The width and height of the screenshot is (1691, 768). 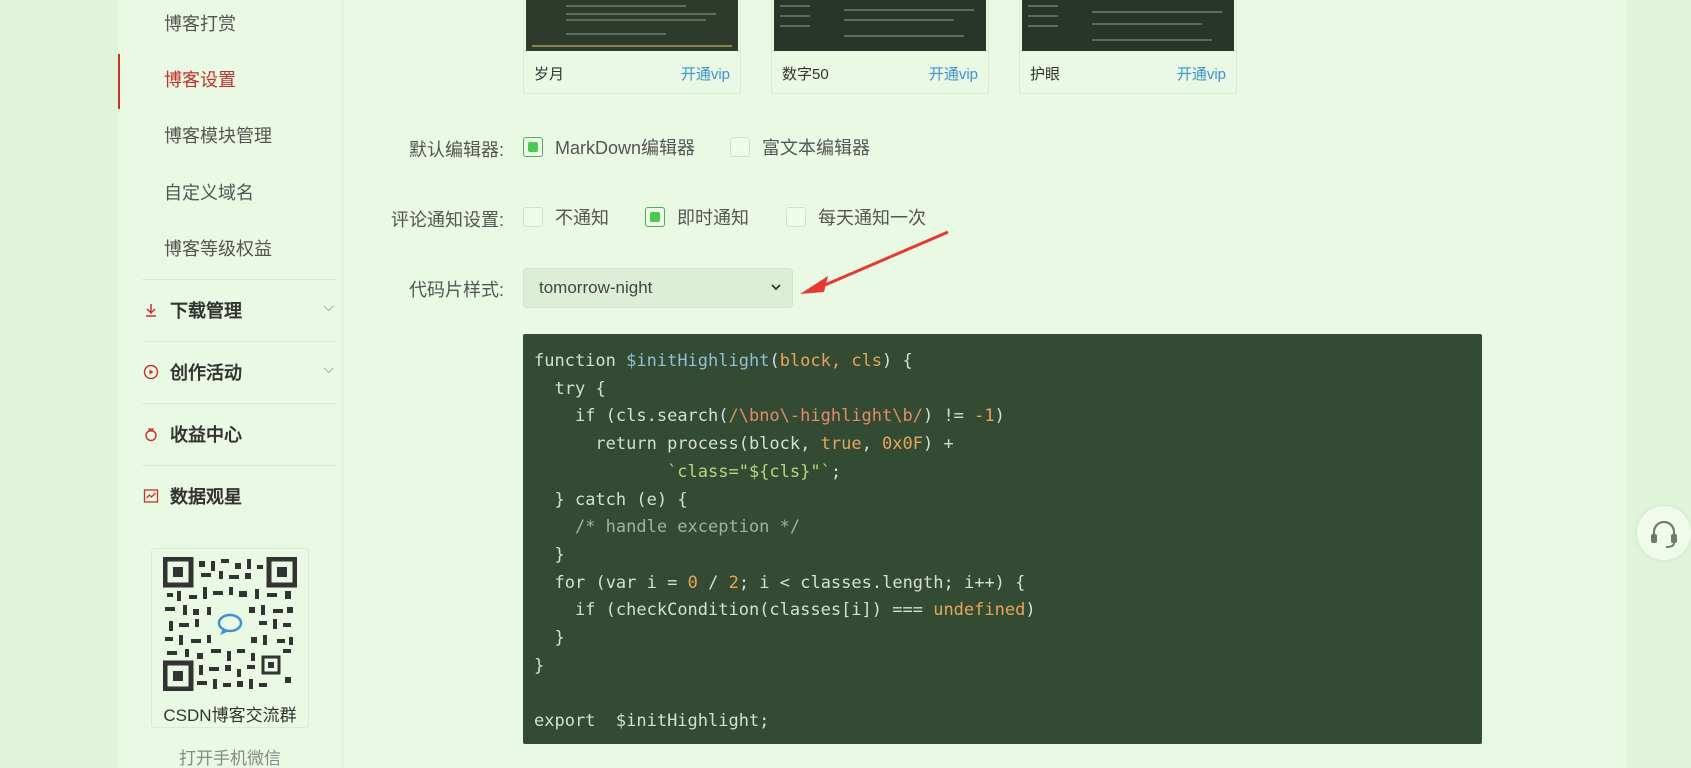 What do you see at coordinates (230, 624) in the screenshot?
I see `qr-code-icon` at bounding box center [230, 624].